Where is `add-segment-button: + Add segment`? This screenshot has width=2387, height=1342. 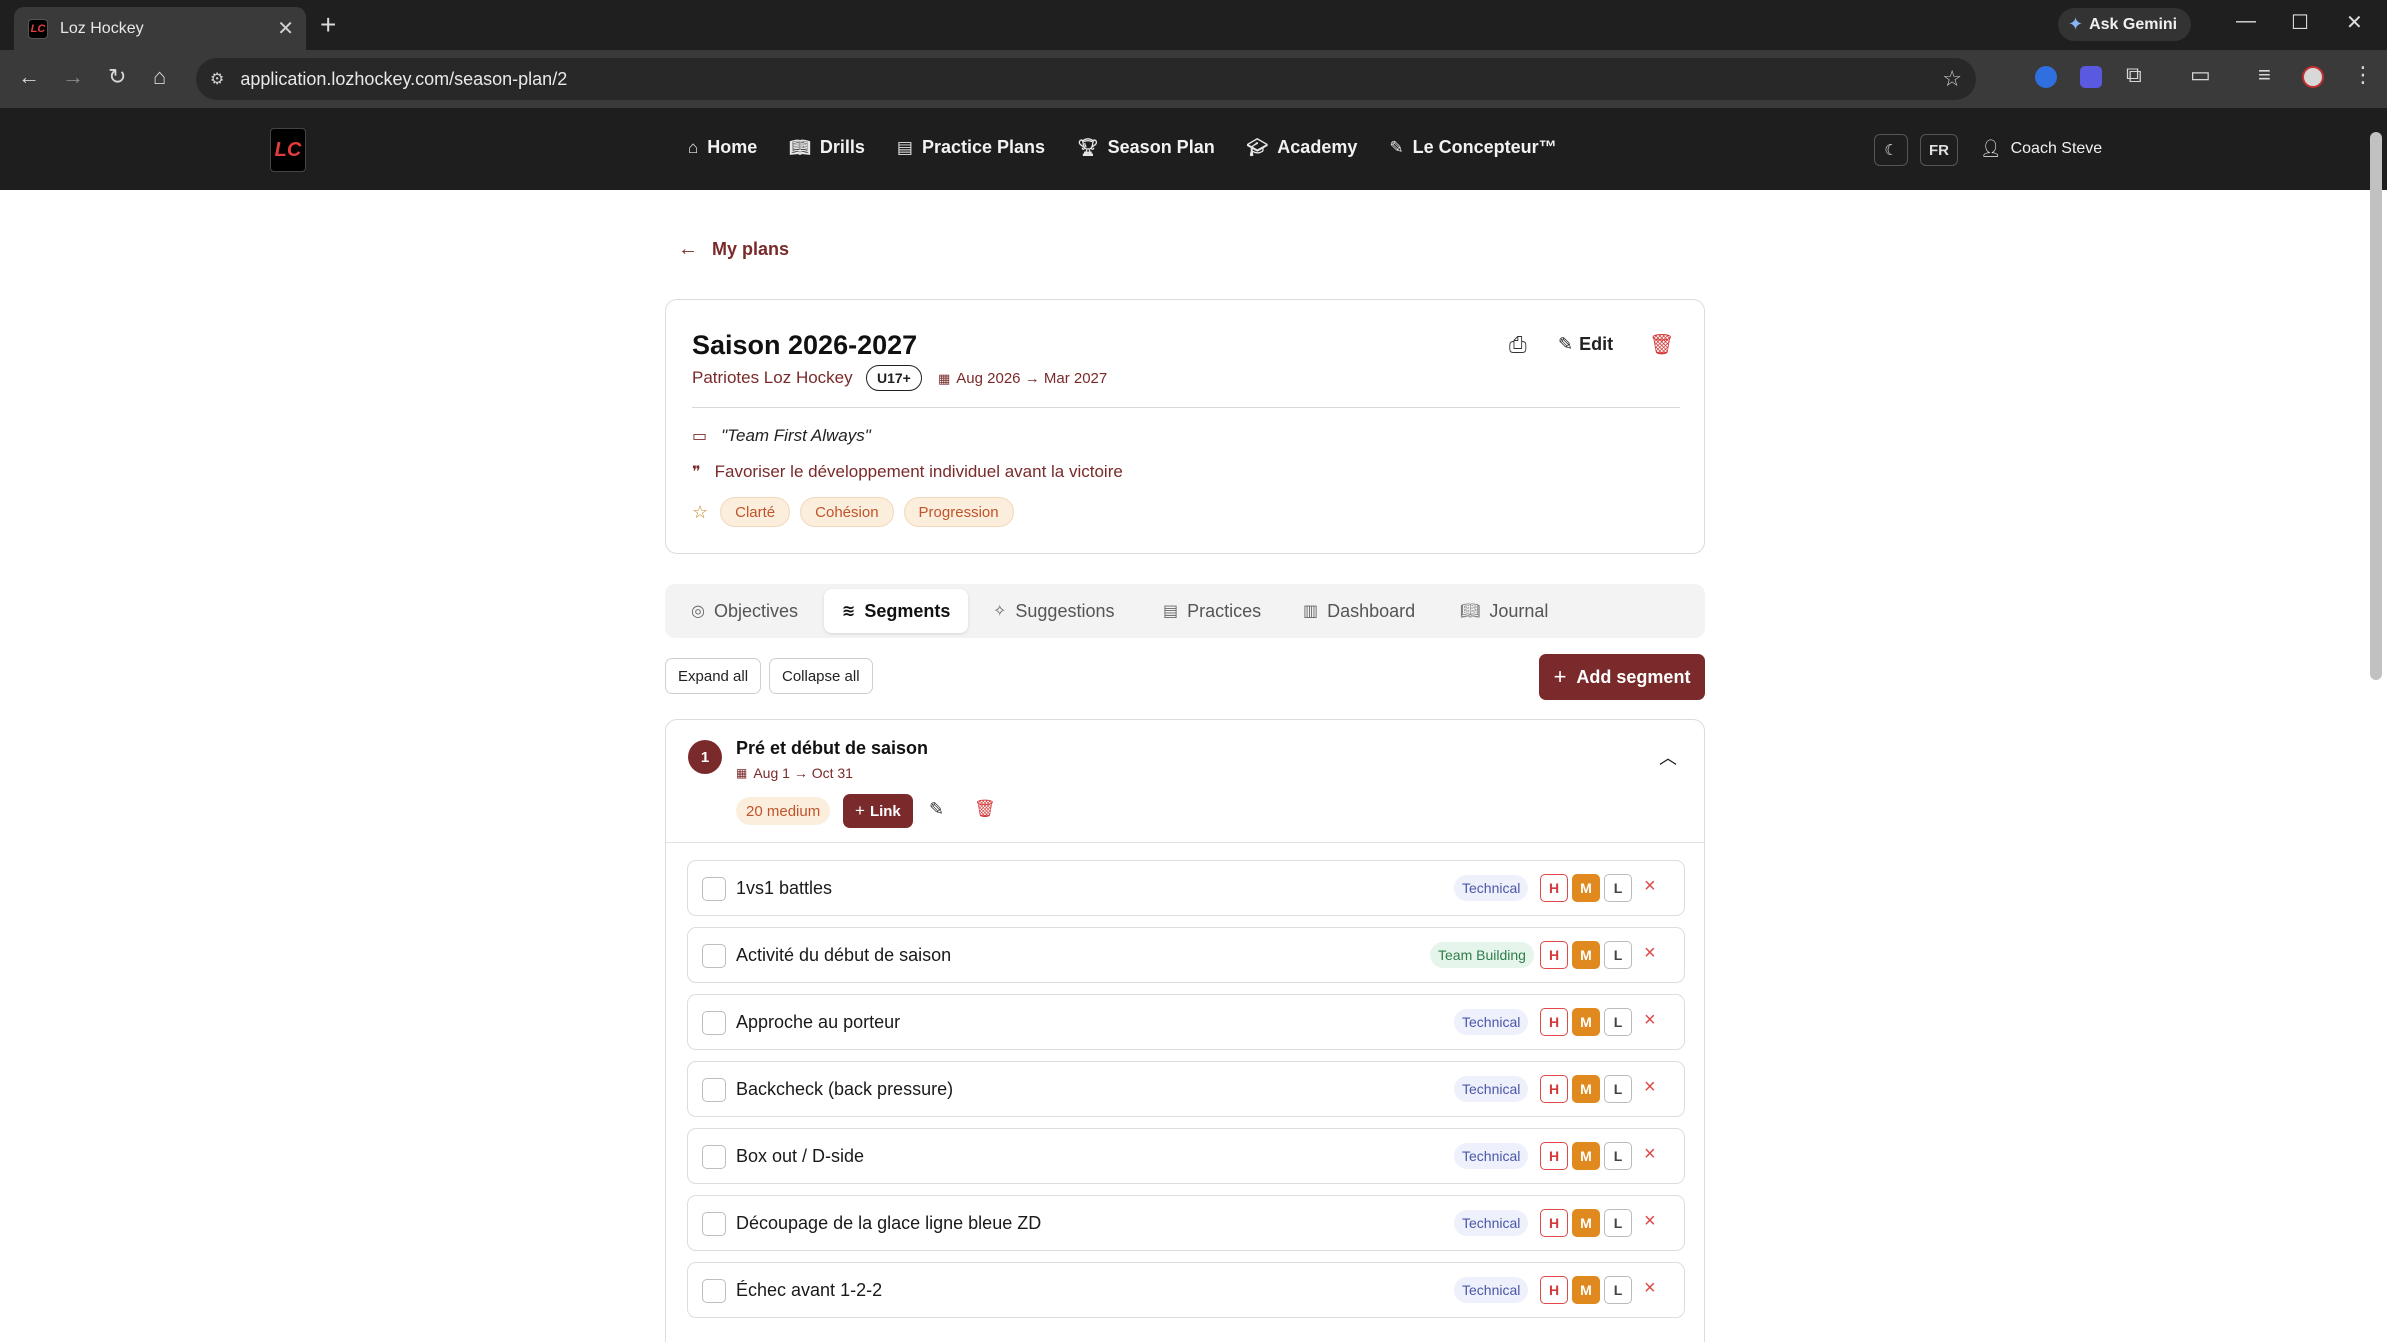 add-segment-button: + Add segment is located at coordinates (1622, 677).